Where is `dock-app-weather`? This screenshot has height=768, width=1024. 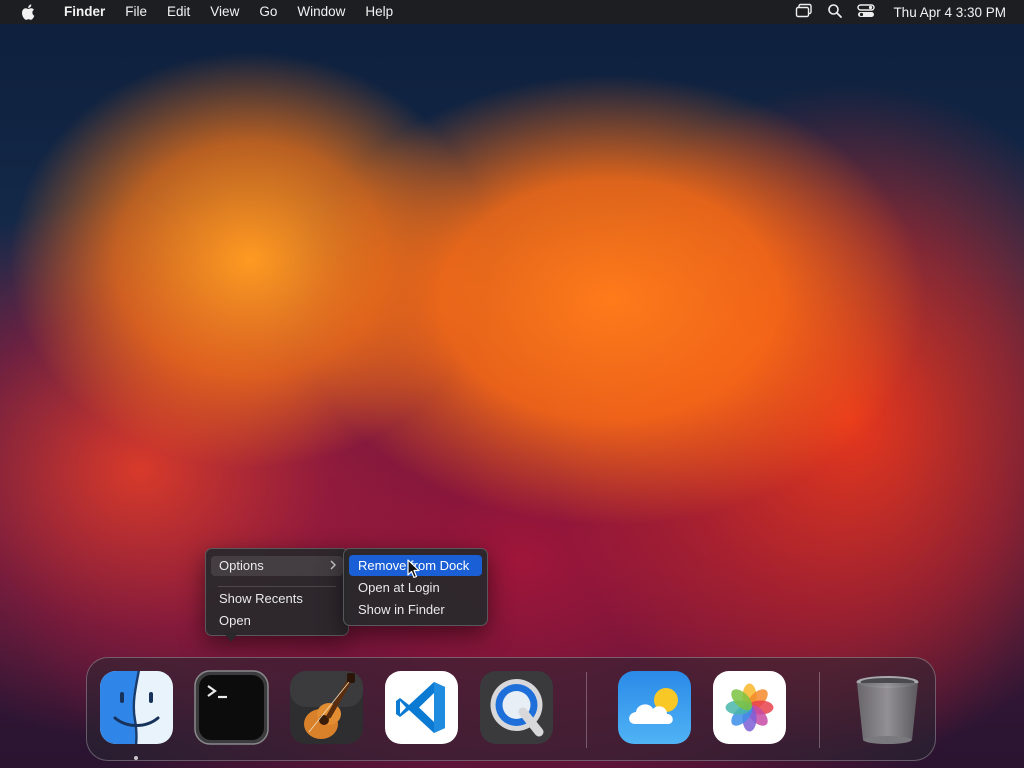 dock-app-weather is located at coordinates (654, 707).